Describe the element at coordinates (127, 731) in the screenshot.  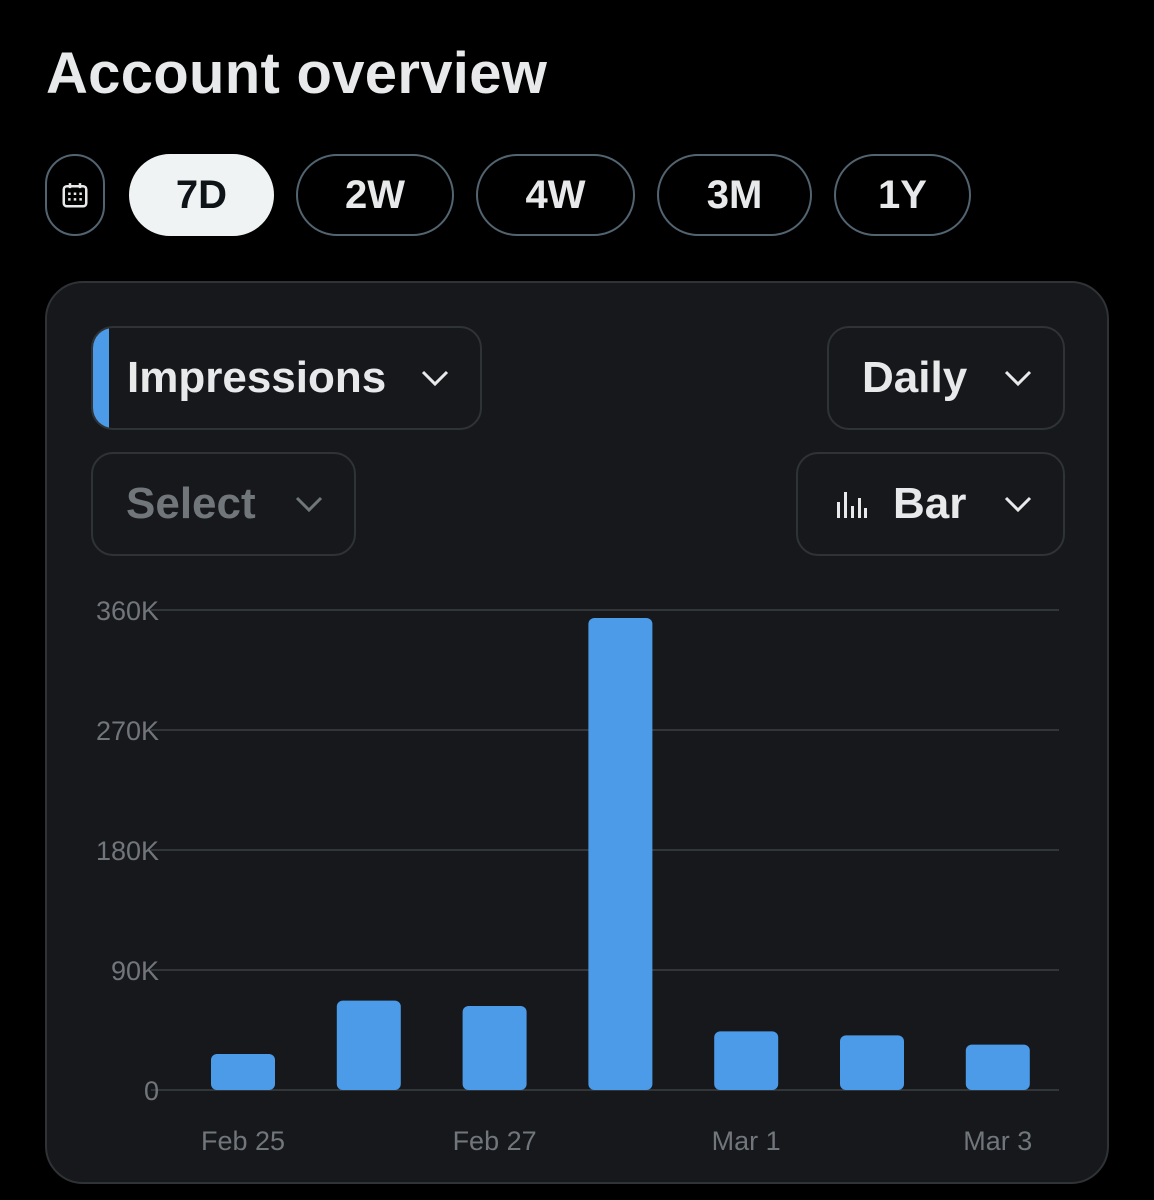
I see `y-tick-label: 270K` at that location.